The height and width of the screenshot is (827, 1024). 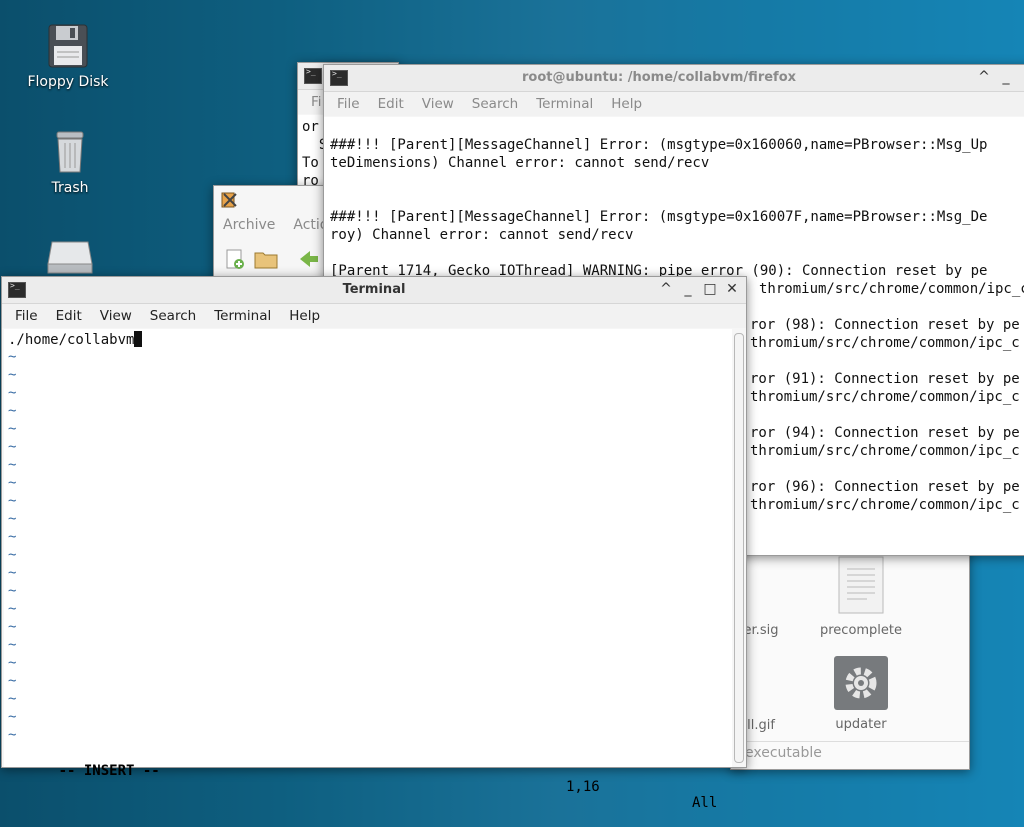 I want to click on archive-toolbar: Archive Actio, so click(x=274, y=225).